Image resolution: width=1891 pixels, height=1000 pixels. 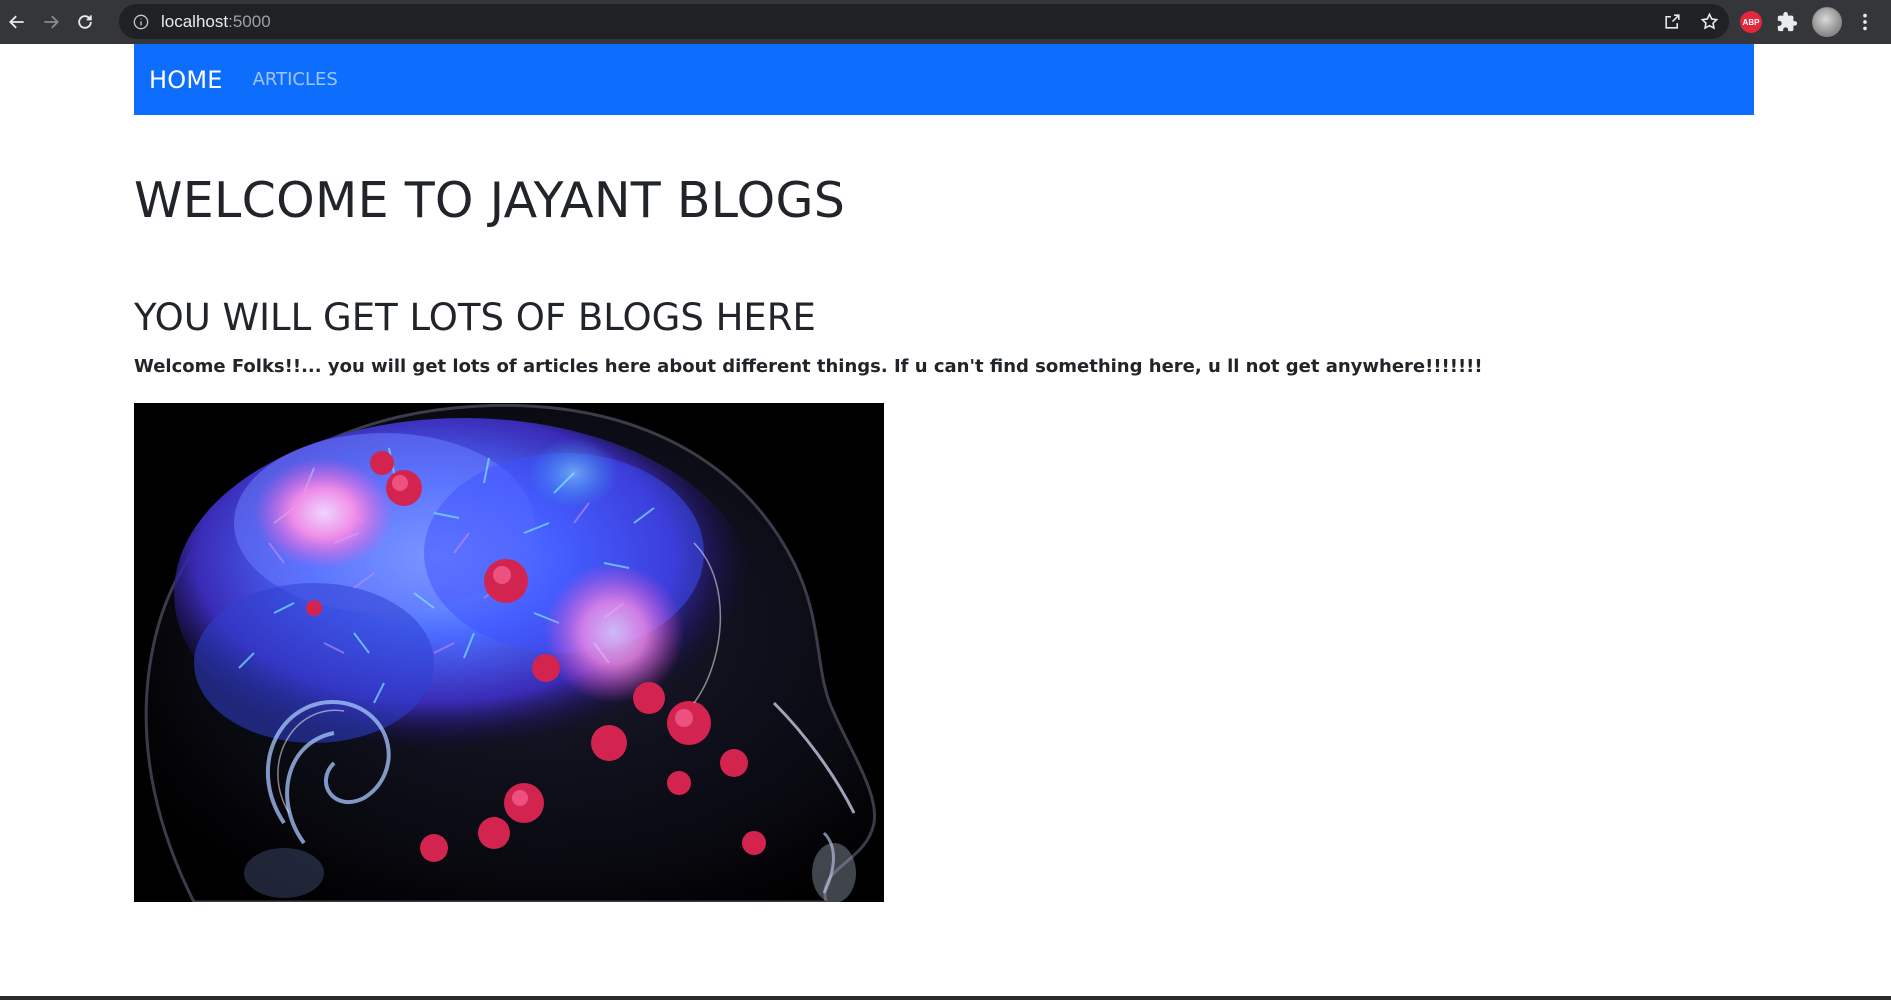 I want to click on adblock-extension-icon: ABP, so click(x=1751, y=22).